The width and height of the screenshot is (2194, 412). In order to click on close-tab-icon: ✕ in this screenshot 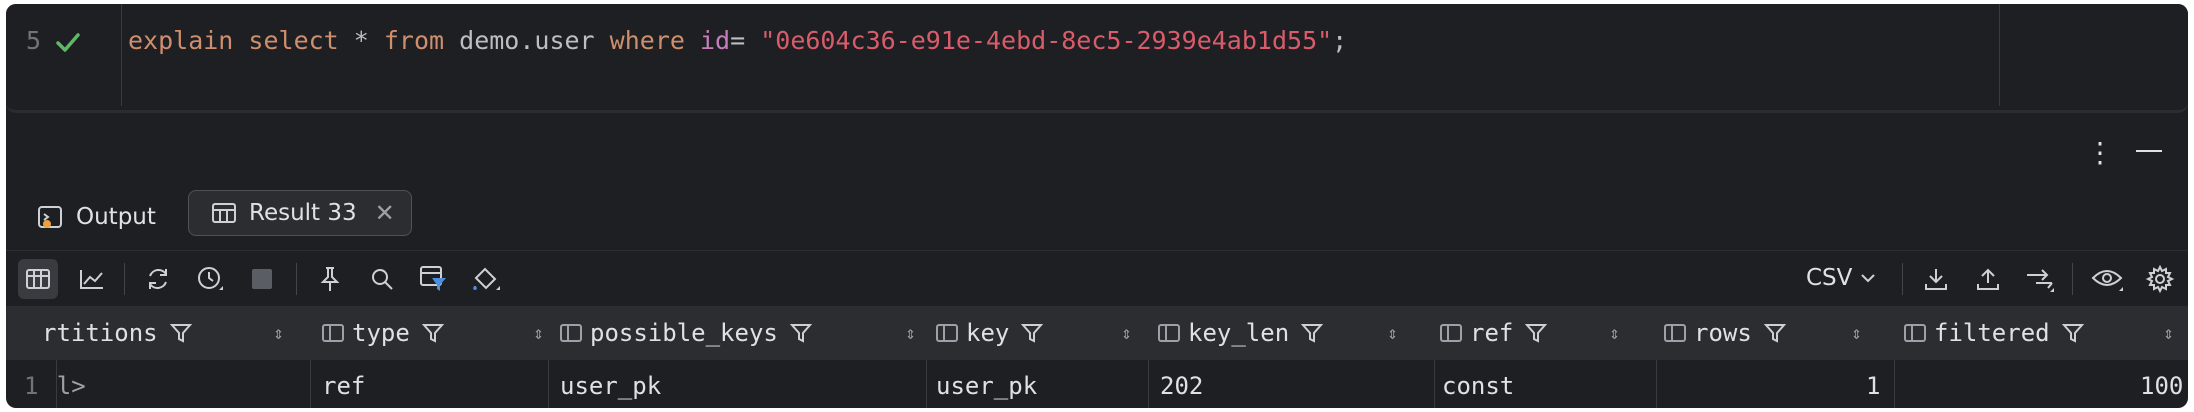, I will do `click(385, 213)`.